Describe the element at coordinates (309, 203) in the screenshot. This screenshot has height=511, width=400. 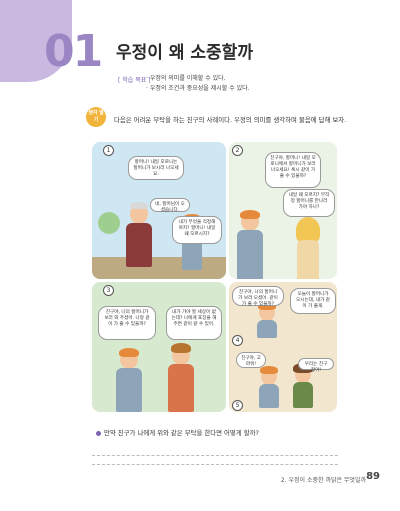
I see `speech-bubble: 내일 왜 모르지? 무작정 할머니를 만나러 가야 하나?` at that location.